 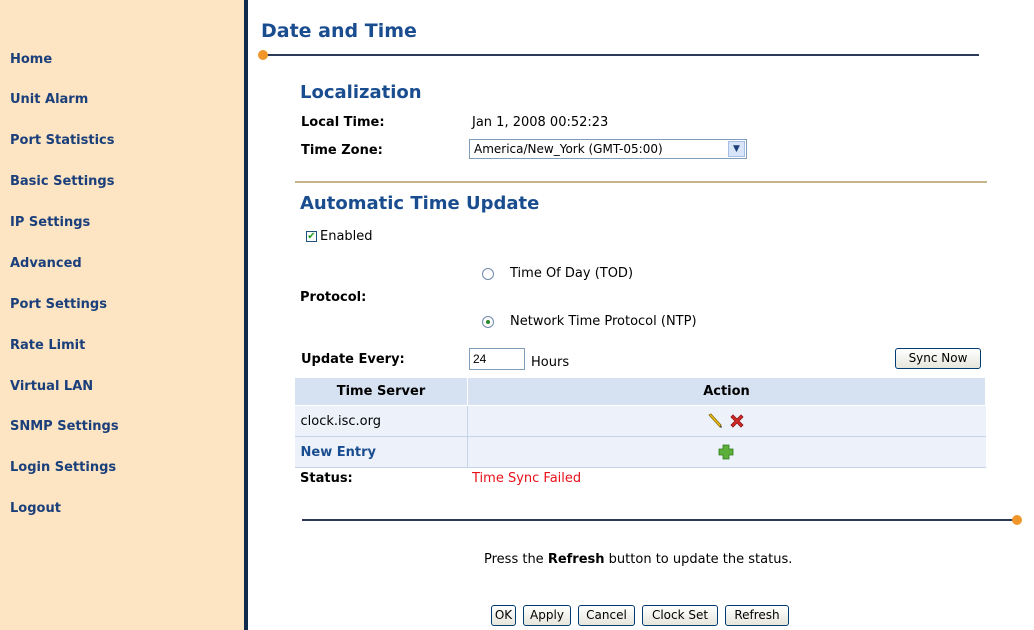 I want to click on enabled-checkbox: ✔, so click(x=311, y=236).